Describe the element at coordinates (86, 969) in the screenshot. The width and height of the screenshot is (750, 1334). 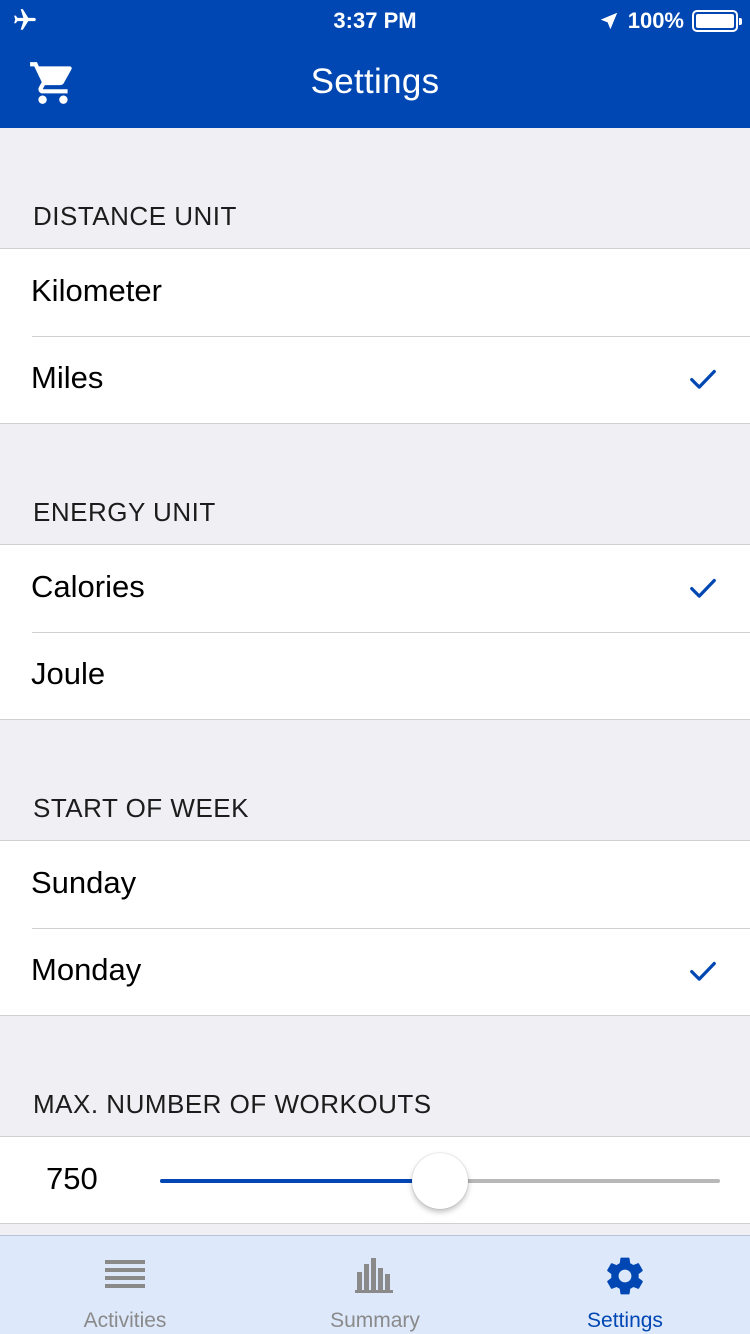
I see `option-label: Monday` at that location.